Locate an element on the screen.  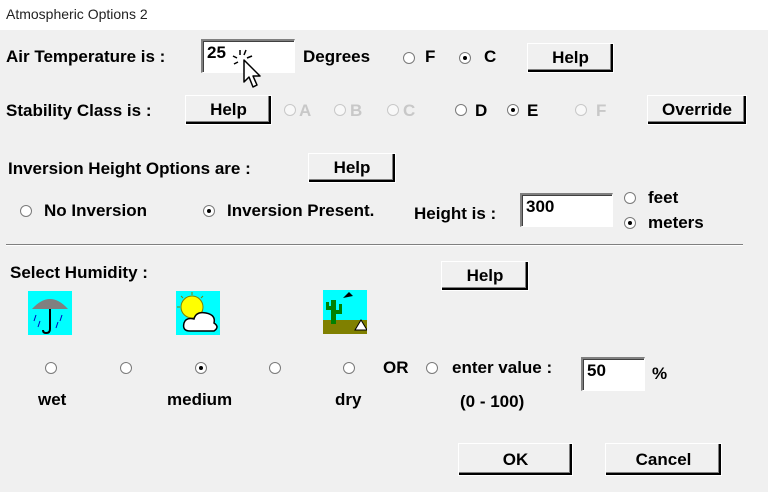
stability-help-button: Help is located at coordinates (228, 110).